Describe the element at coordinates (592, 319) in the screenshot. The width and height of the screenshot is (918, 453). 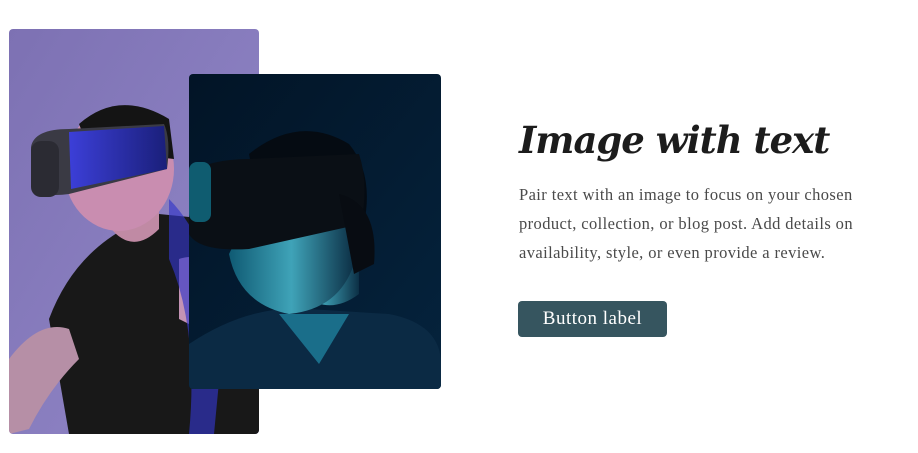
I see `cta-button: Button label` at that location.